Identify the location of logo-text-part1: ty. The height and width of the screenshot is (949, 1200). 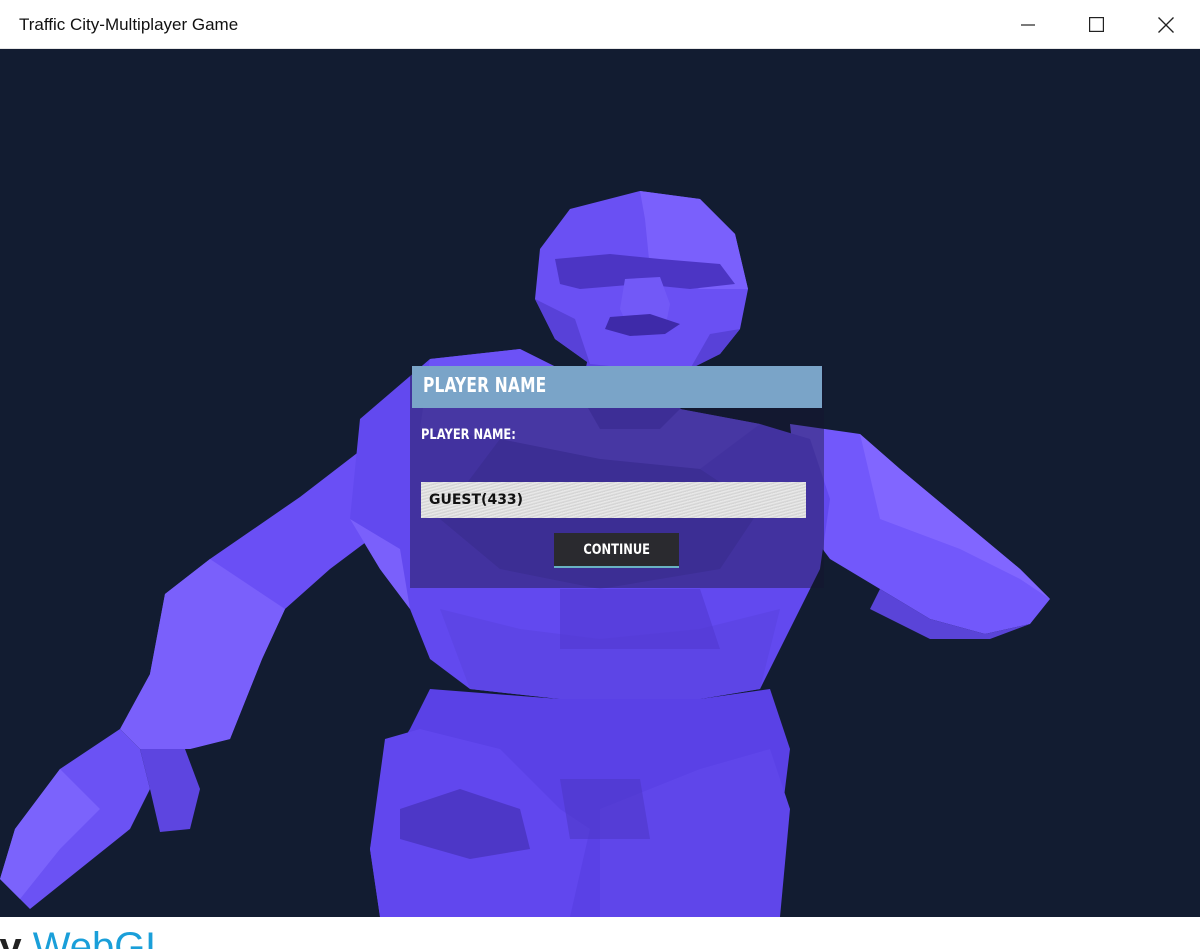
(11, 937).